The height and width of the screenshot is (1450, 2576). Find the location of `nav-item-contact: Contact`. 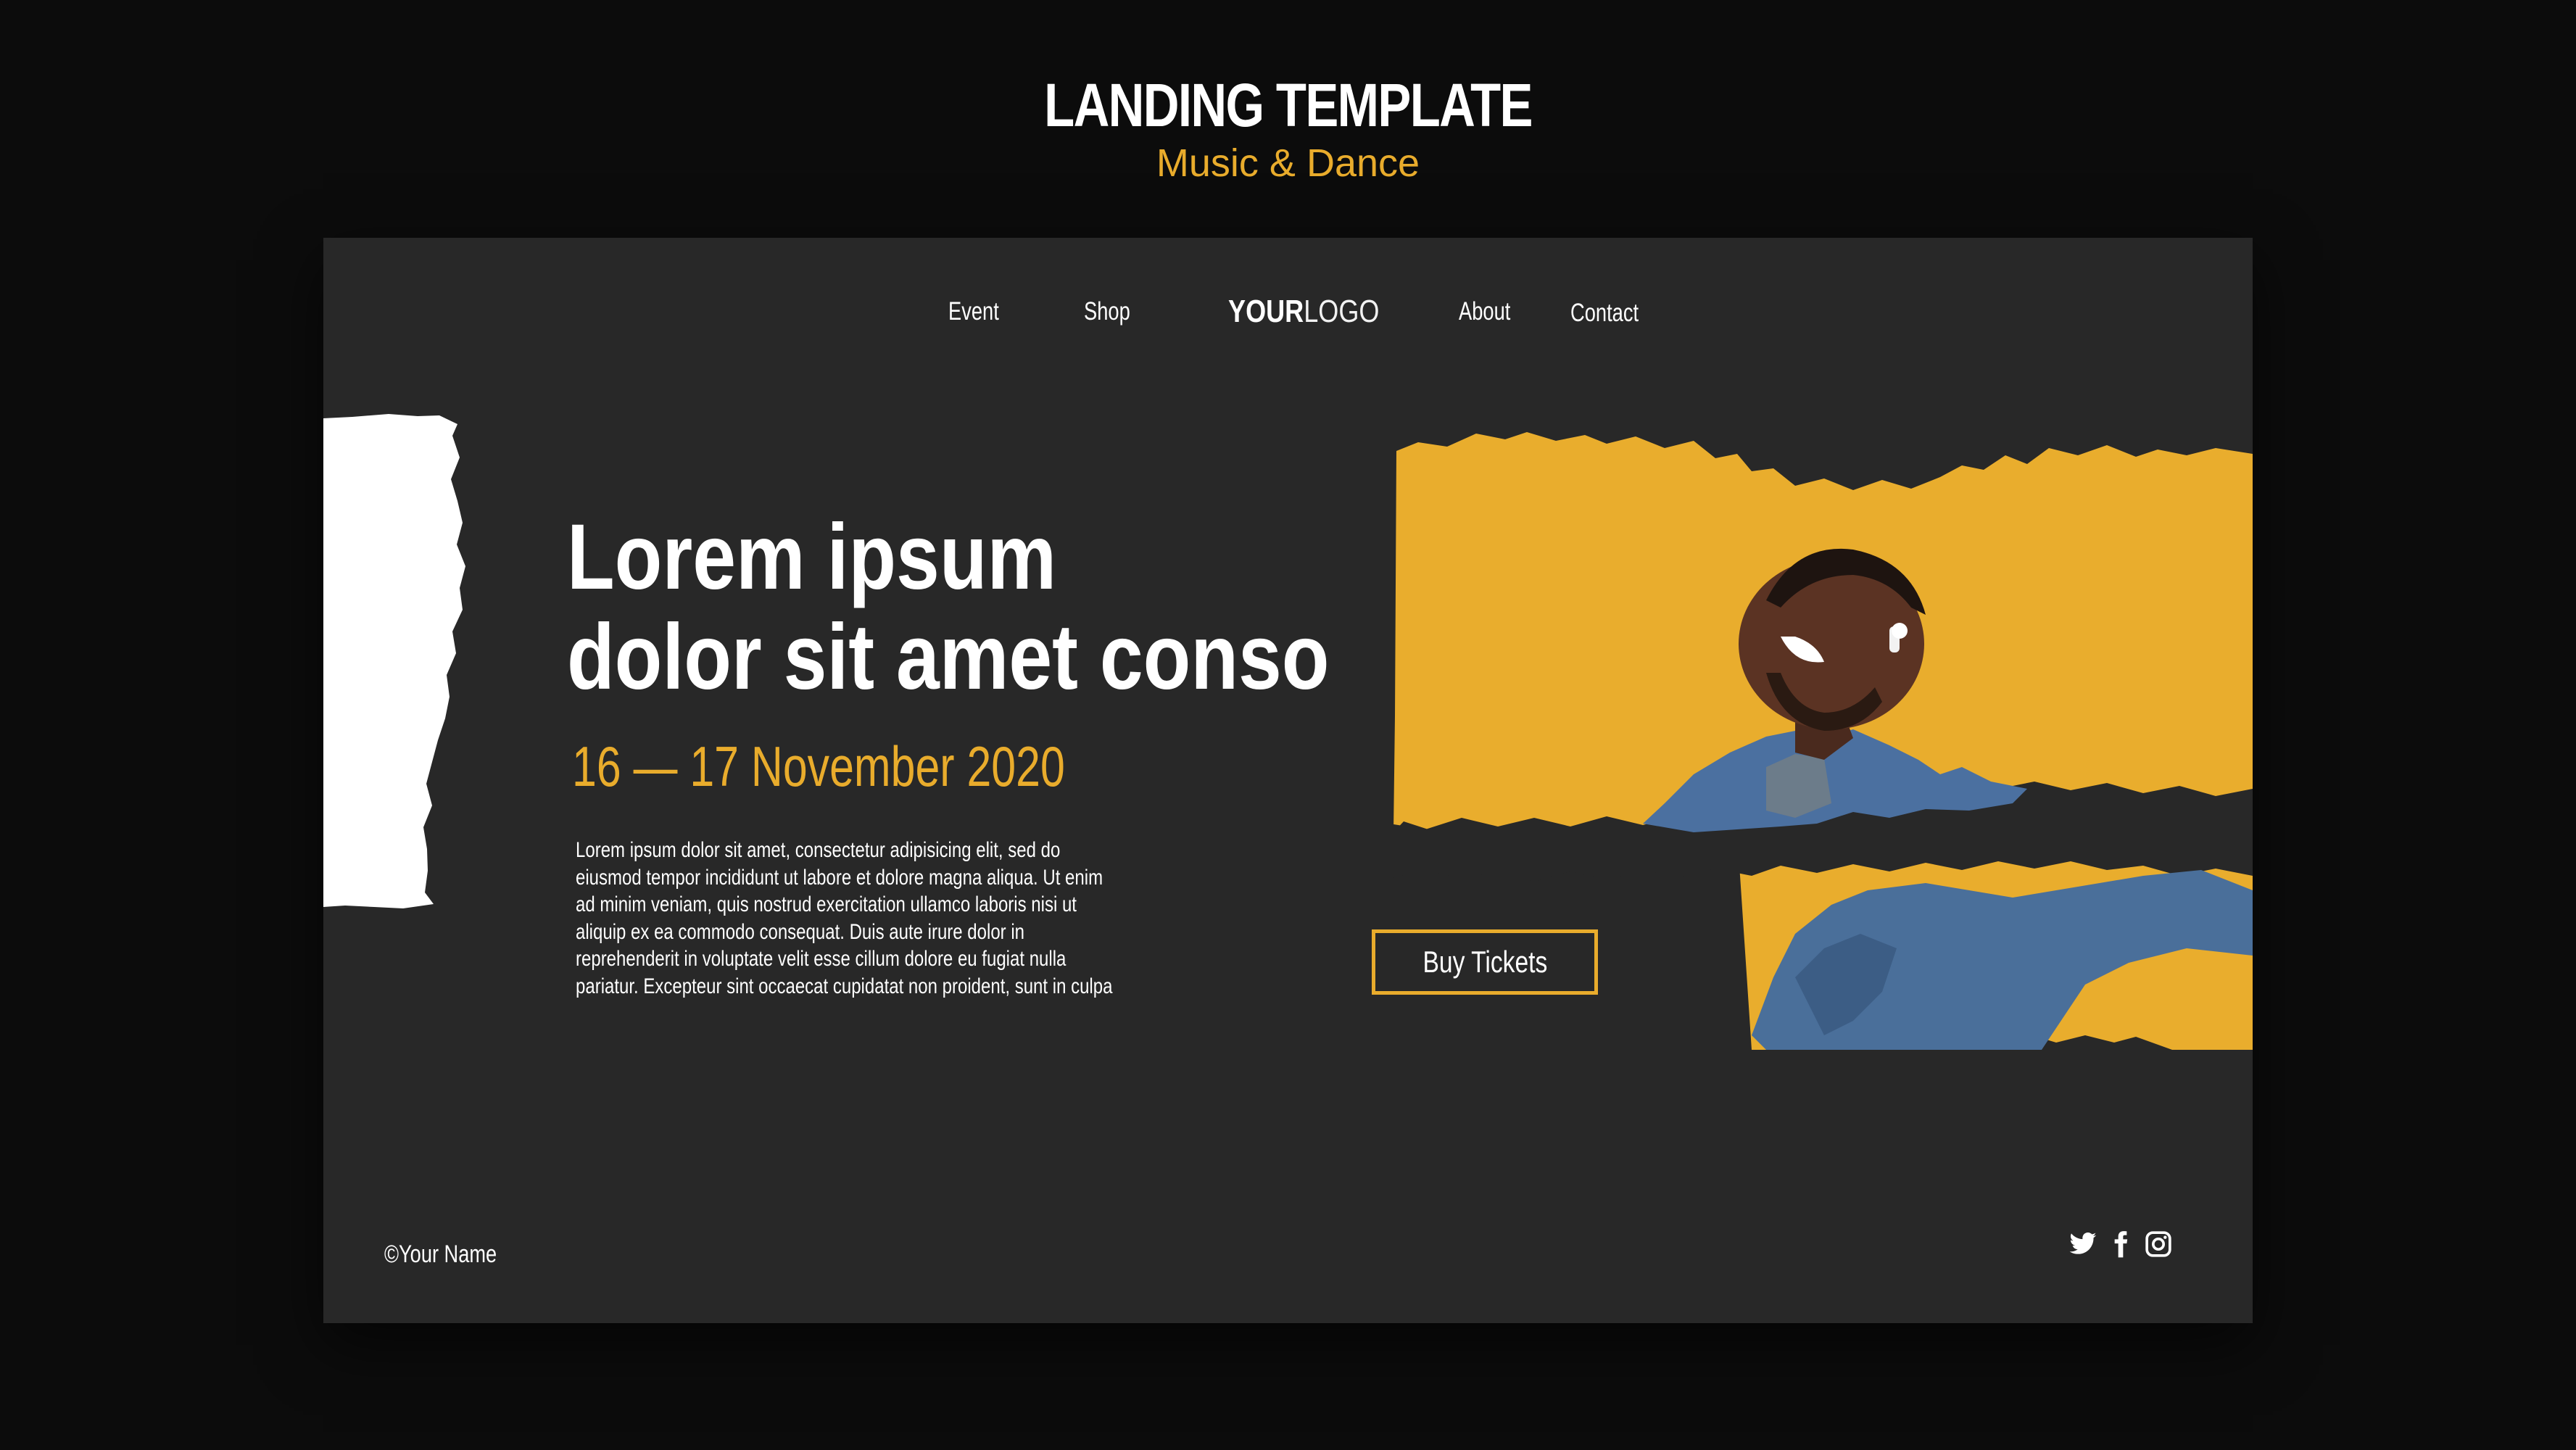

nav-item-contact: Contact is located at coordinates (1614, 313).